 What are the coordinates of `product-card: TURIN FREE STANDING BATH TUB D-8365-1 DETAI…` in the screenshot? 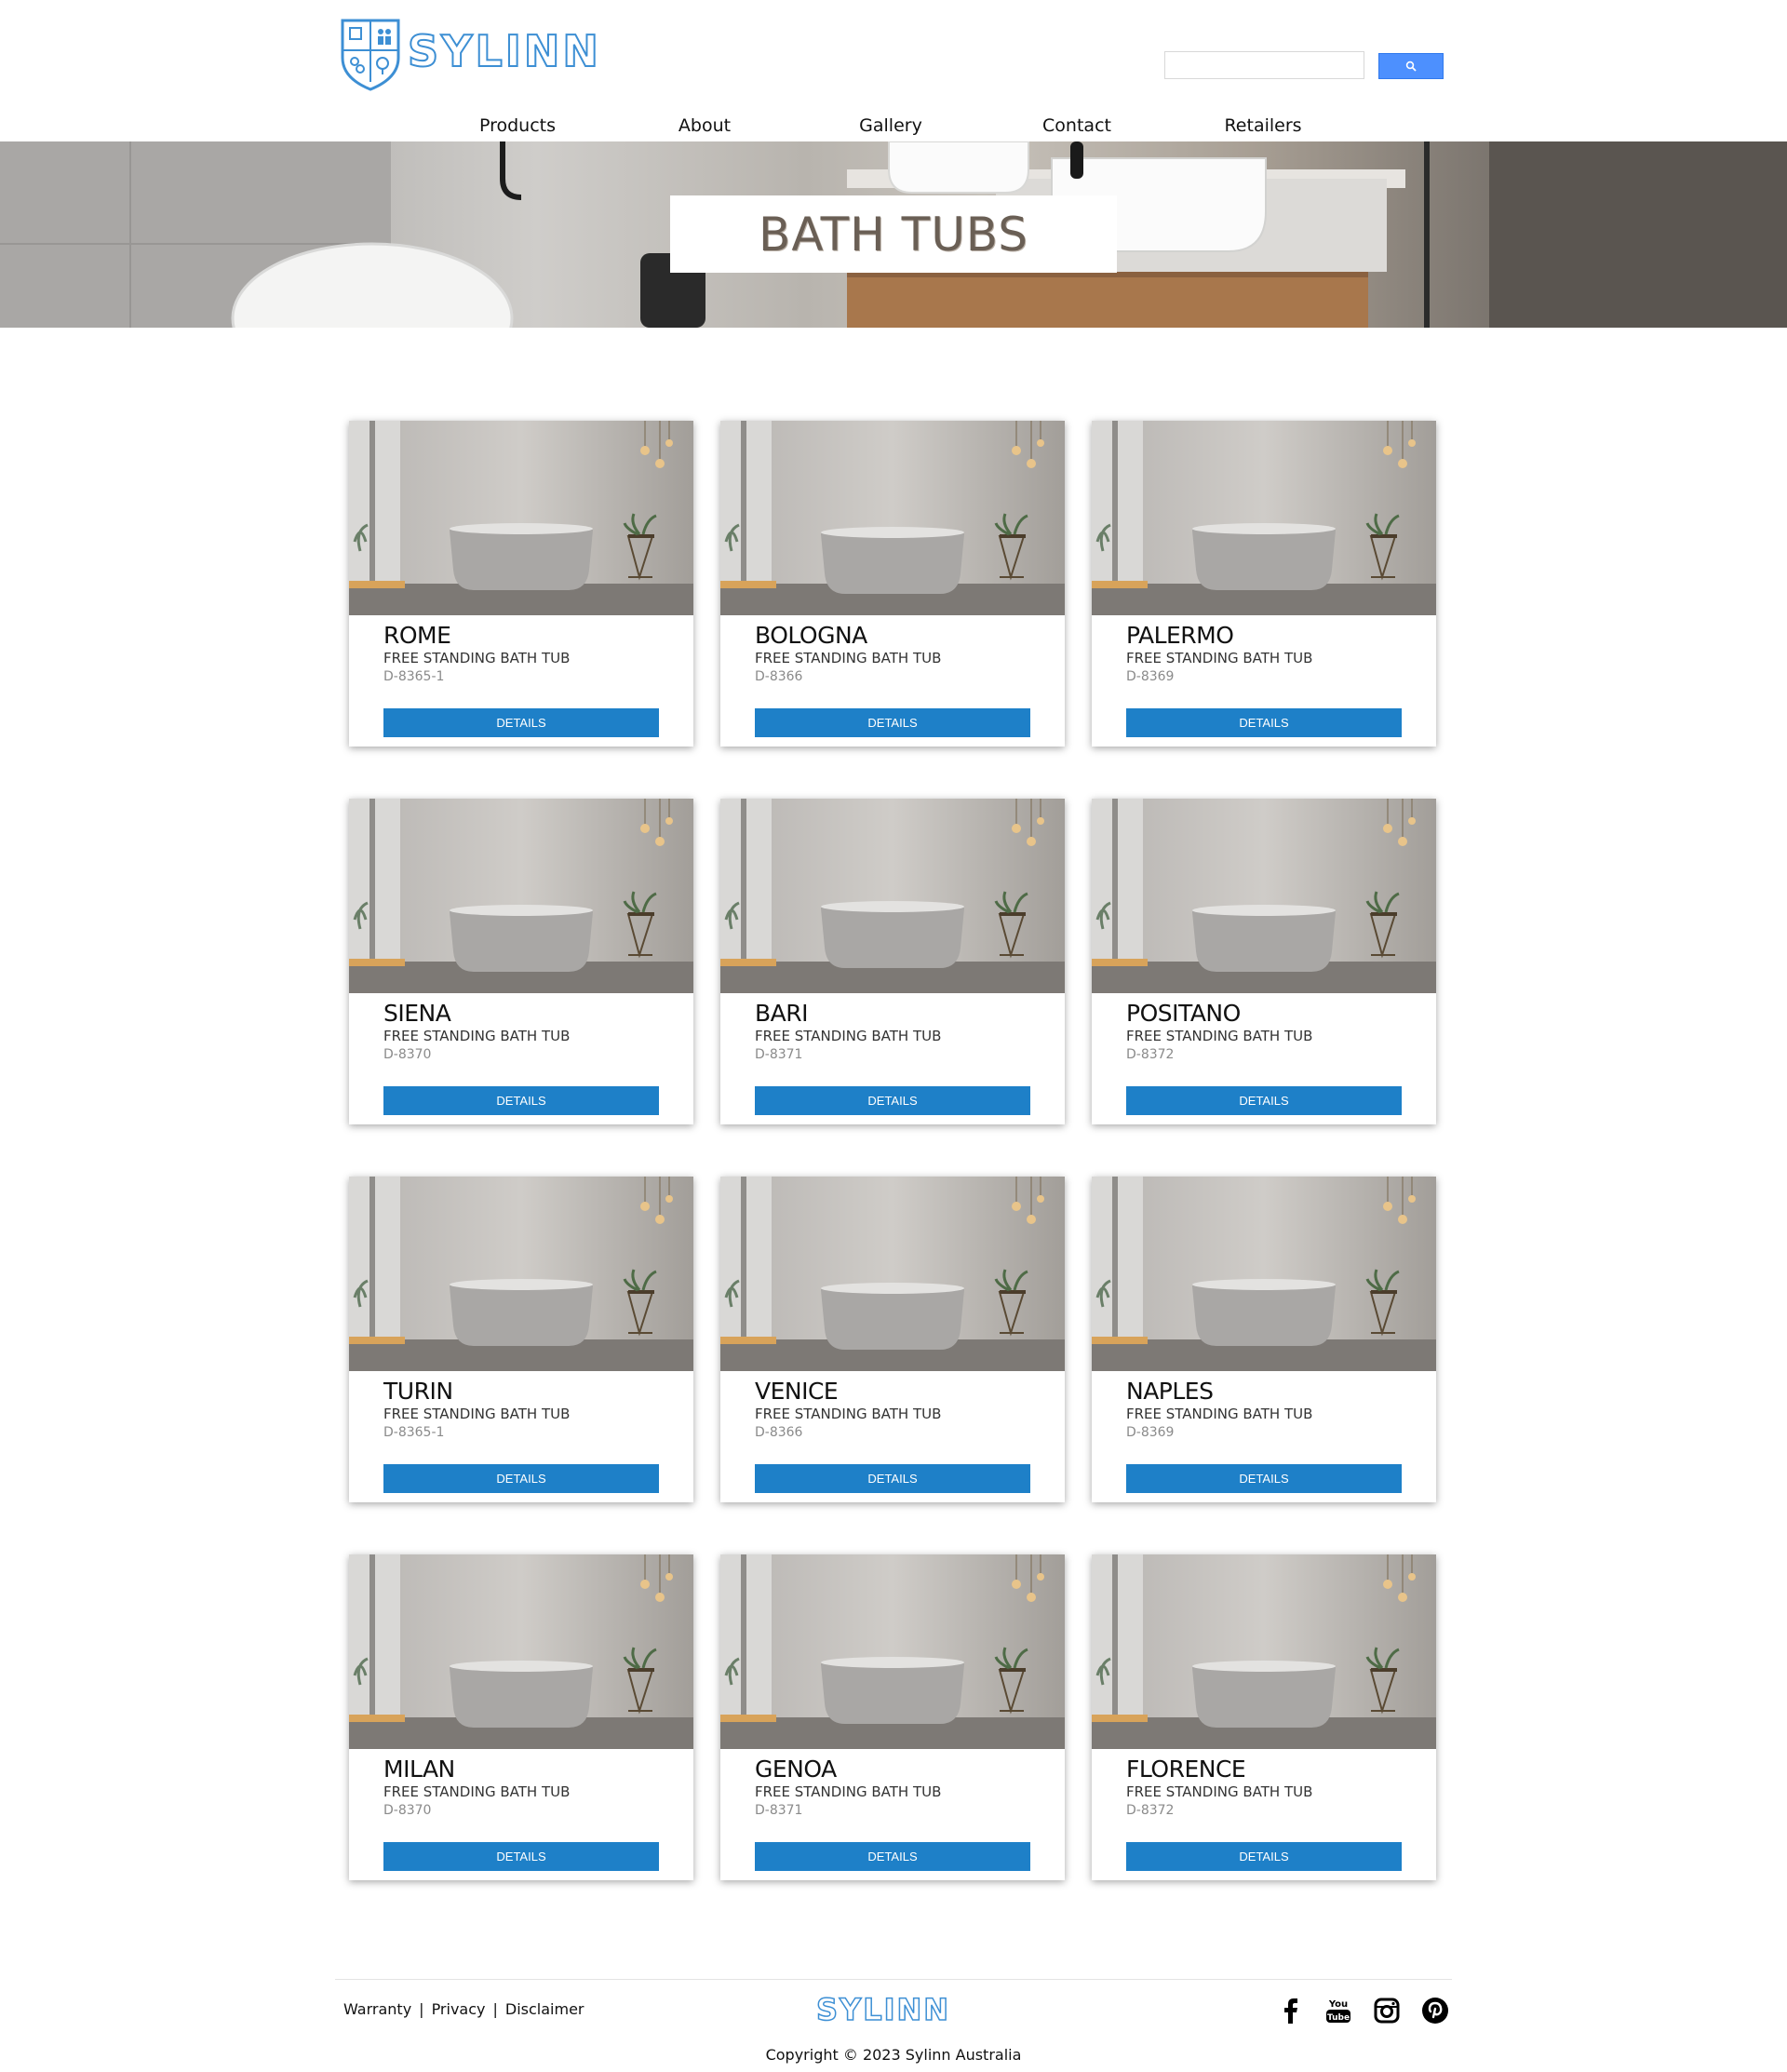 It's located at (521, 1339).